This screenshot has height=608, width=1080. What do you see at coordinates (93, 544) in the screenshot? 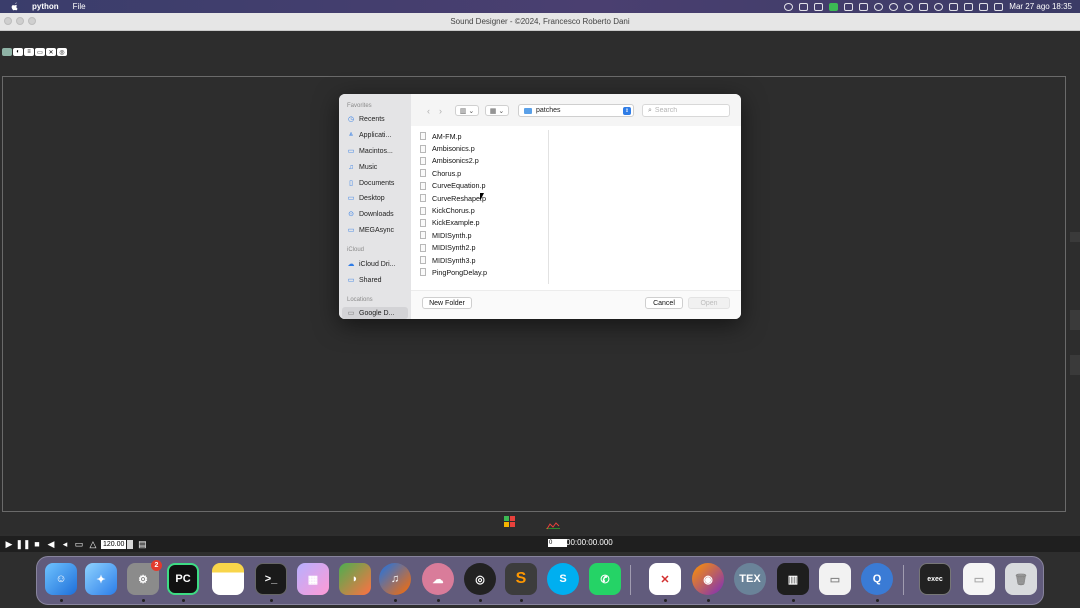
I see `metronome-icon: △` at bounding box center [93, 544].